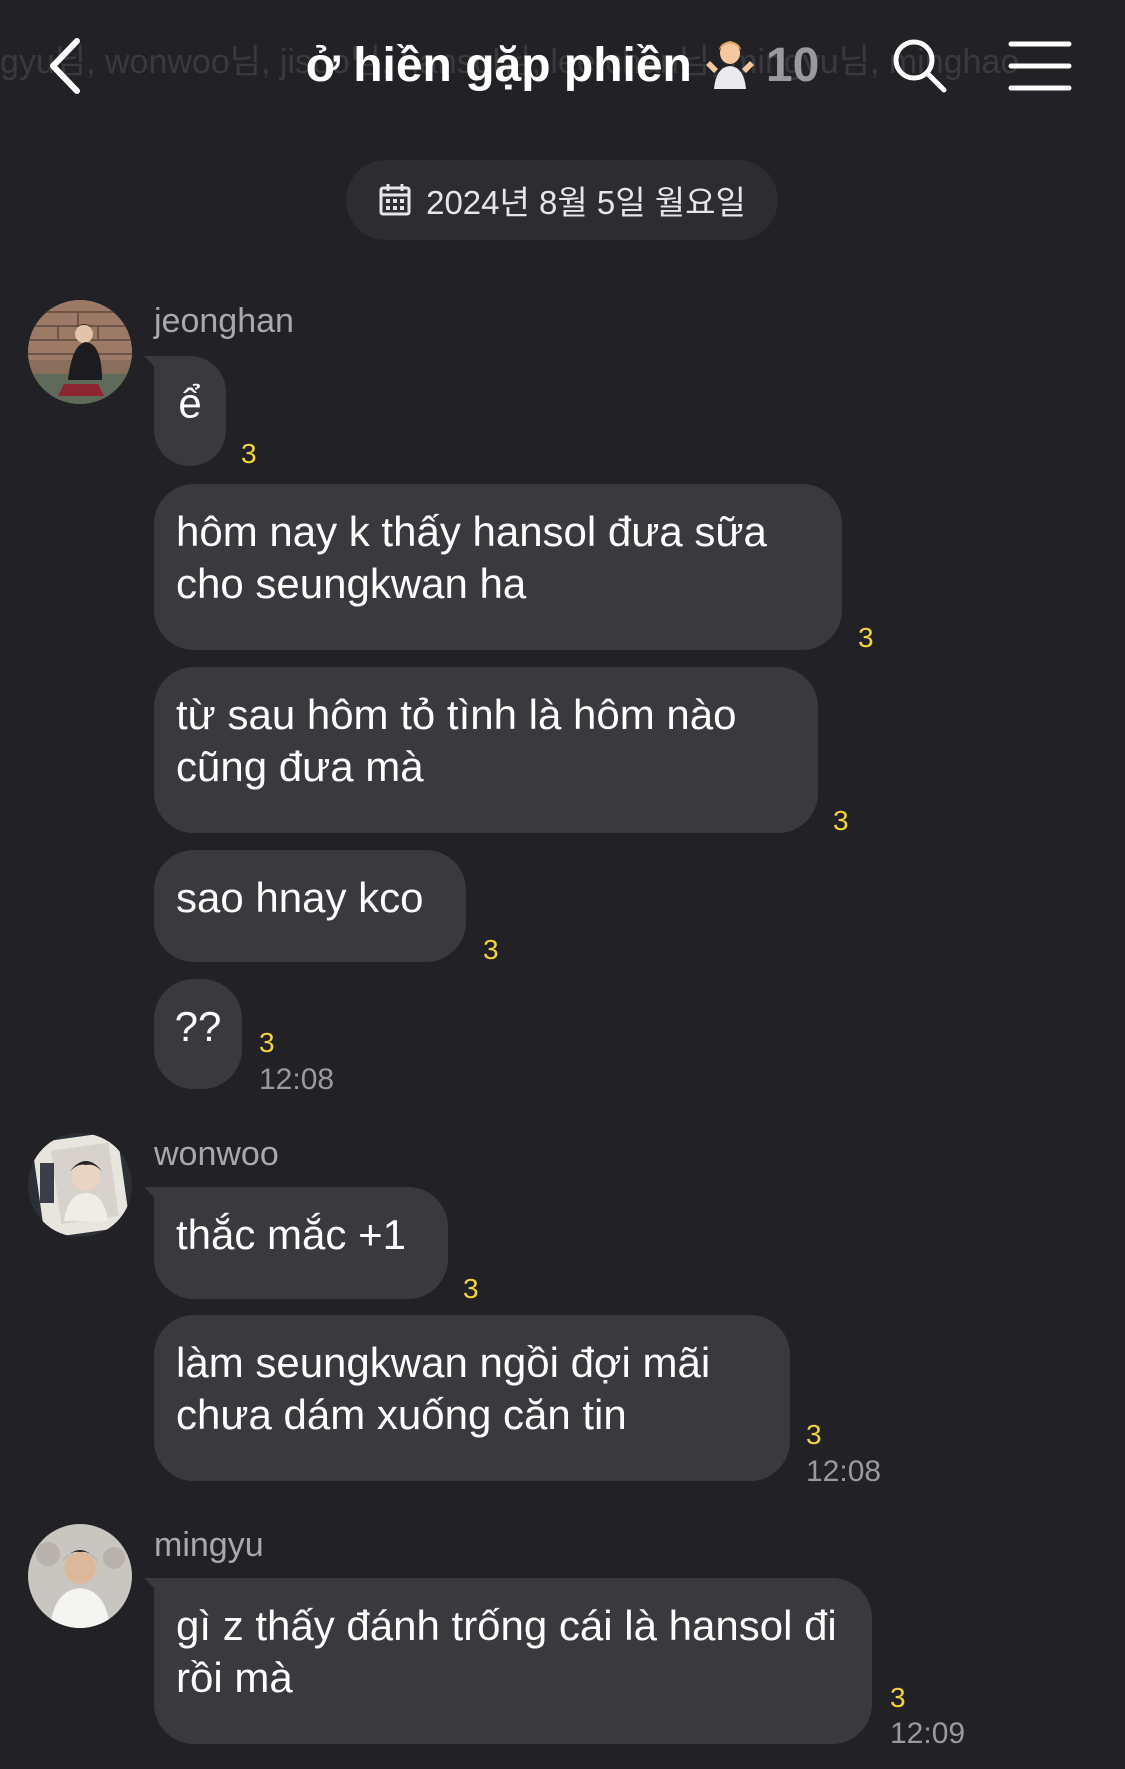 The width and height of the screenshot is (1125, 1769). Describe the element at coordinates (80, 352) in the screenshot. I see `avatar-jeonghan` at that location.